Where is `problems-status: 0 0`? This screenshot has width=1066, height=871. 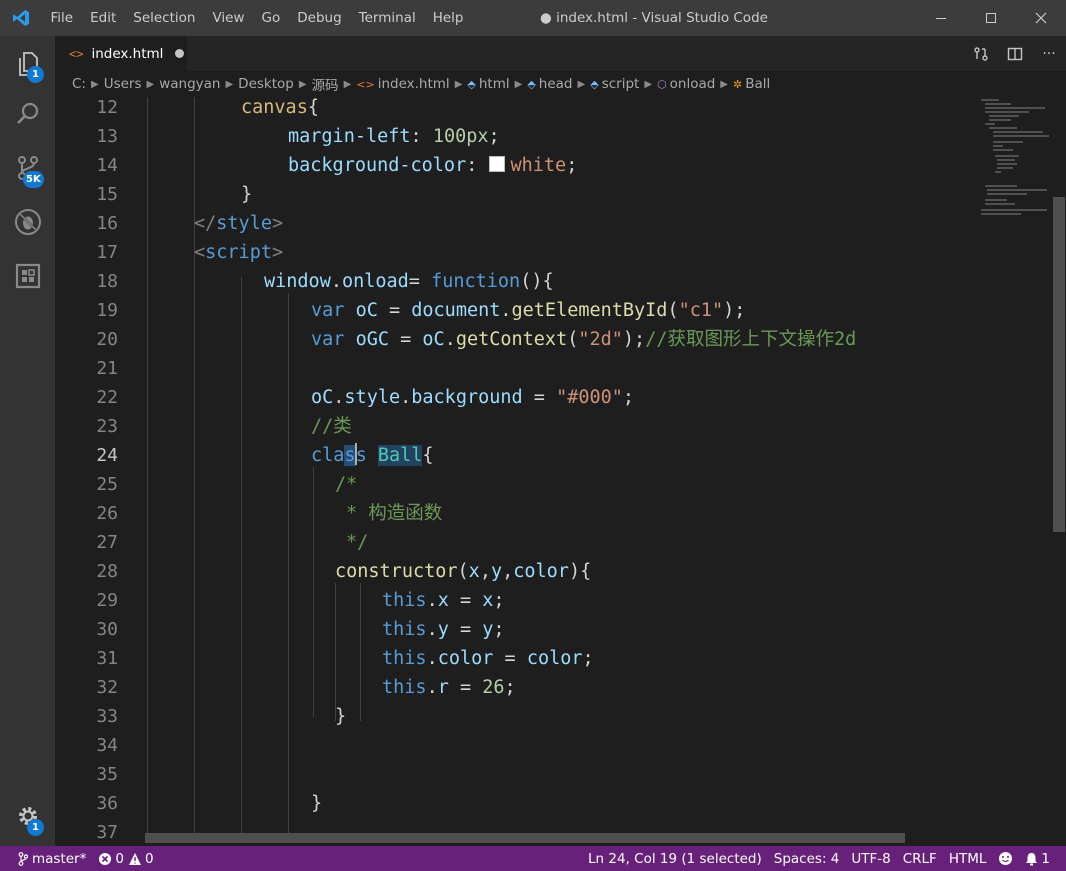 problems-status: 0 0 is located at coordinates (126, 858).